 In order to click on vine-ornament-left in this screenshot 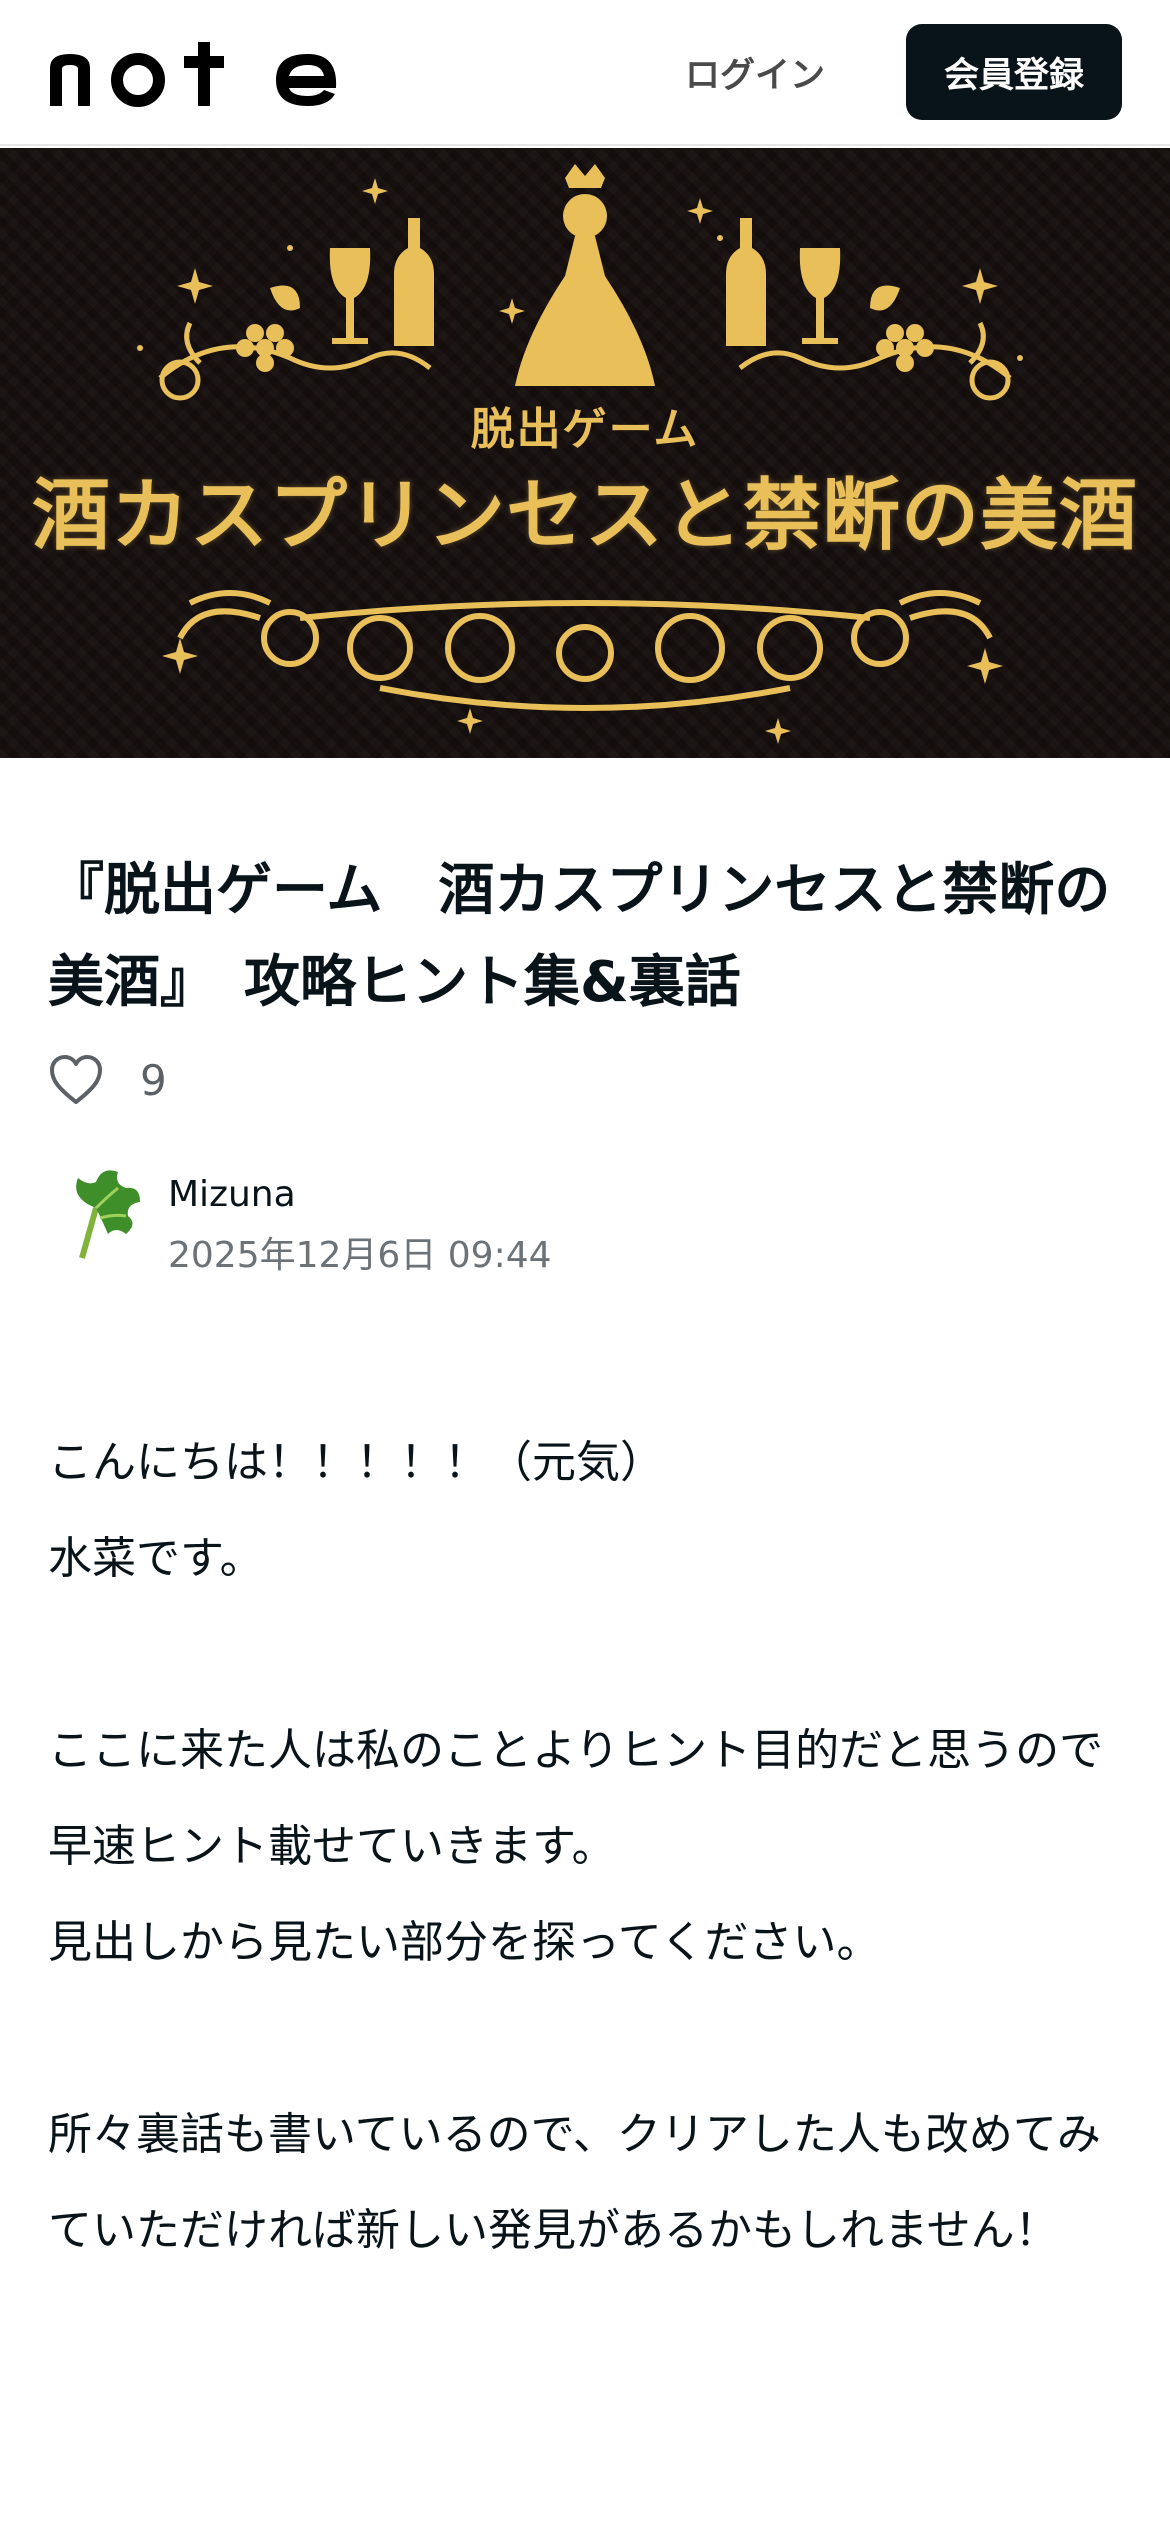, I will do `click(295, 361)`.